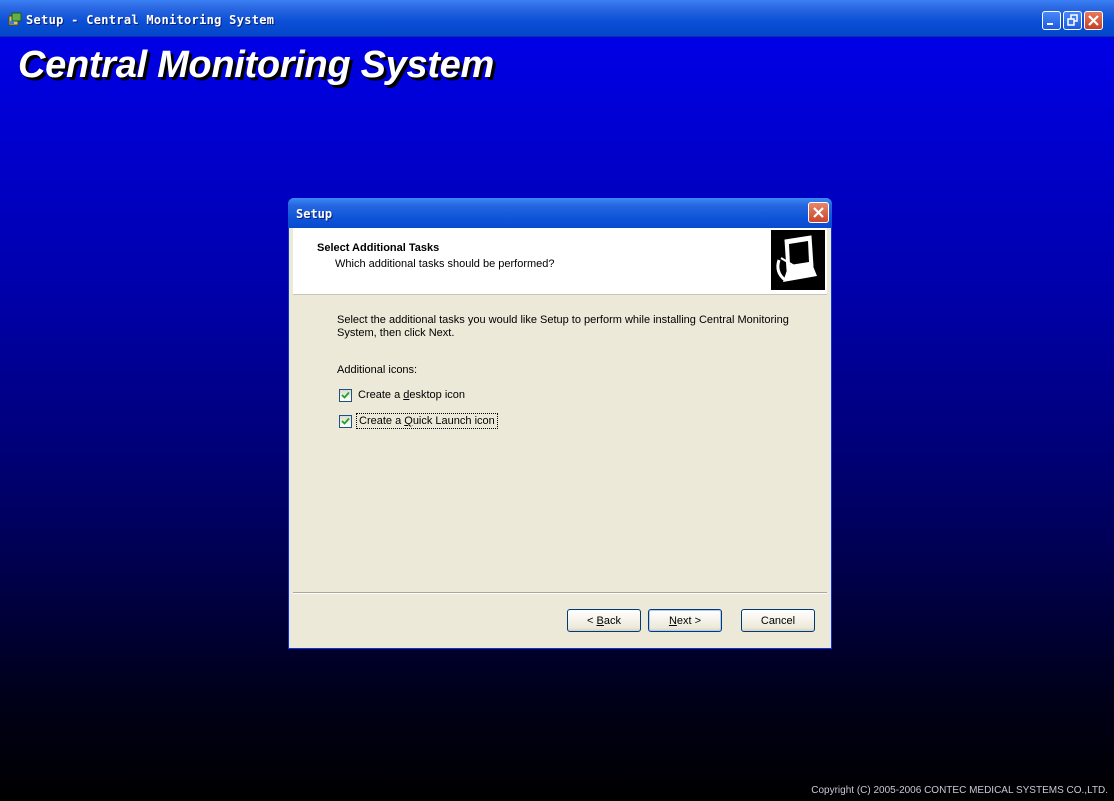 The image size is (1114, 801). What do you see at coordinates (15, 19) in the screenshot?
I see `setup-app-icon` at bounding box center [15, 19].